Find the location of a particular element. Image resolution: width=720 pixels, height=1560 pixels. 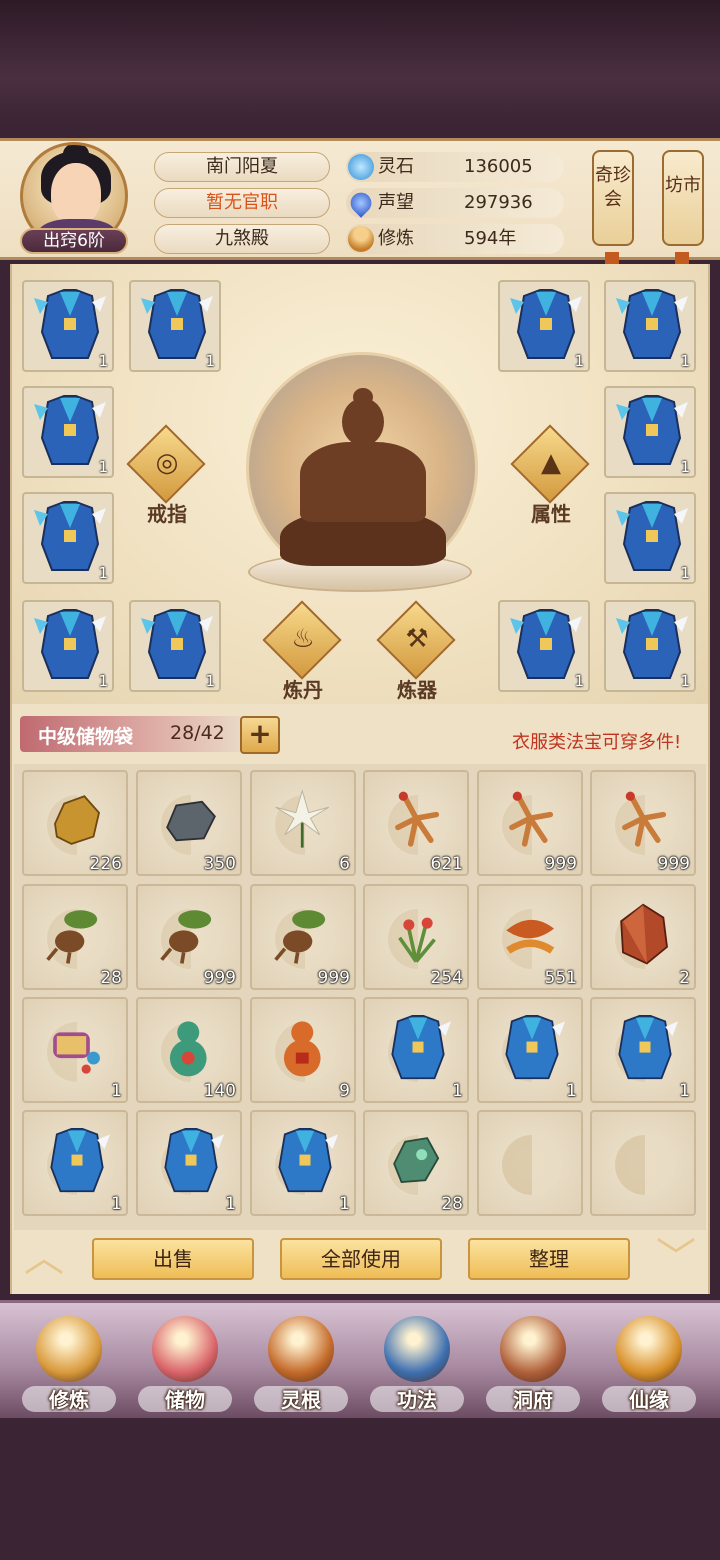

inventory-item-herb-root: 28 is located at coordinates (75, 937).